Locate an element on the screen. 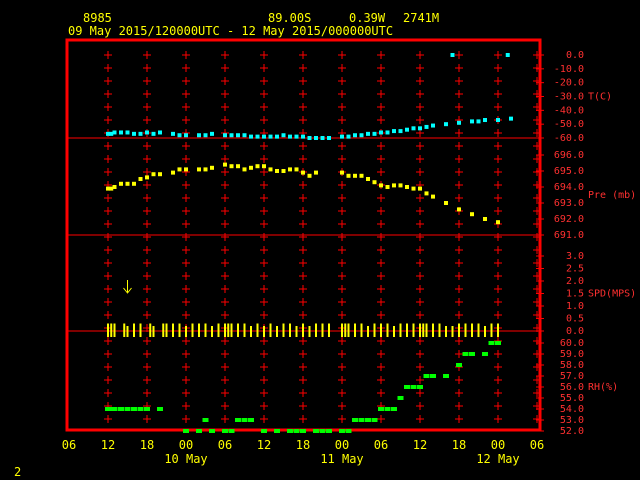 This screenshot has width=640, height=480. y-tick-label: 53.0 is located at coordinates (572, 420).